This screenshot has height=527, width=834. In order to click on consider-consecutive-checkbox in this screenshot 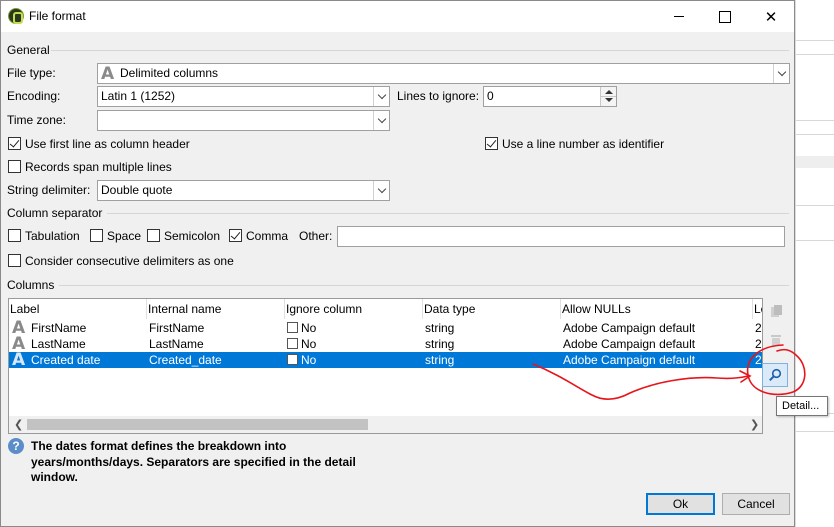, I will do `click(14, 262)`.